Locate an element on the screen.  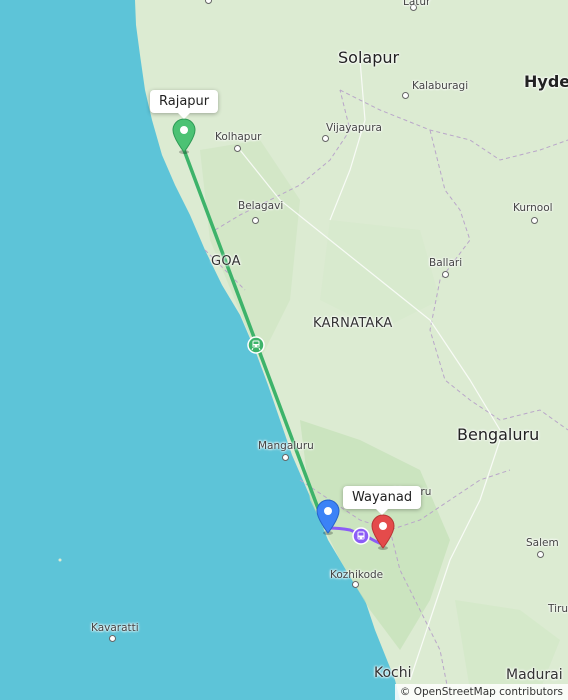
city-label-tiruchirappalli: Tirud is located at coordinates (558, 609).